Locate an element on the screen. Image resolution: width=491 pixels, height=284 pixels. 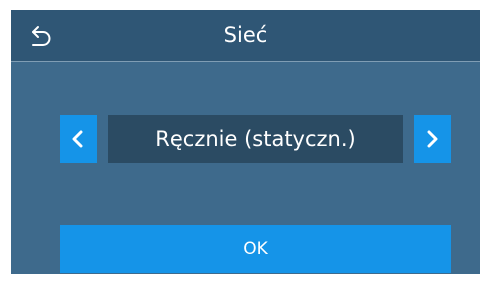
network-mode-selector: Ręcznie (statyczn.) is located at coordinates (255, 139).